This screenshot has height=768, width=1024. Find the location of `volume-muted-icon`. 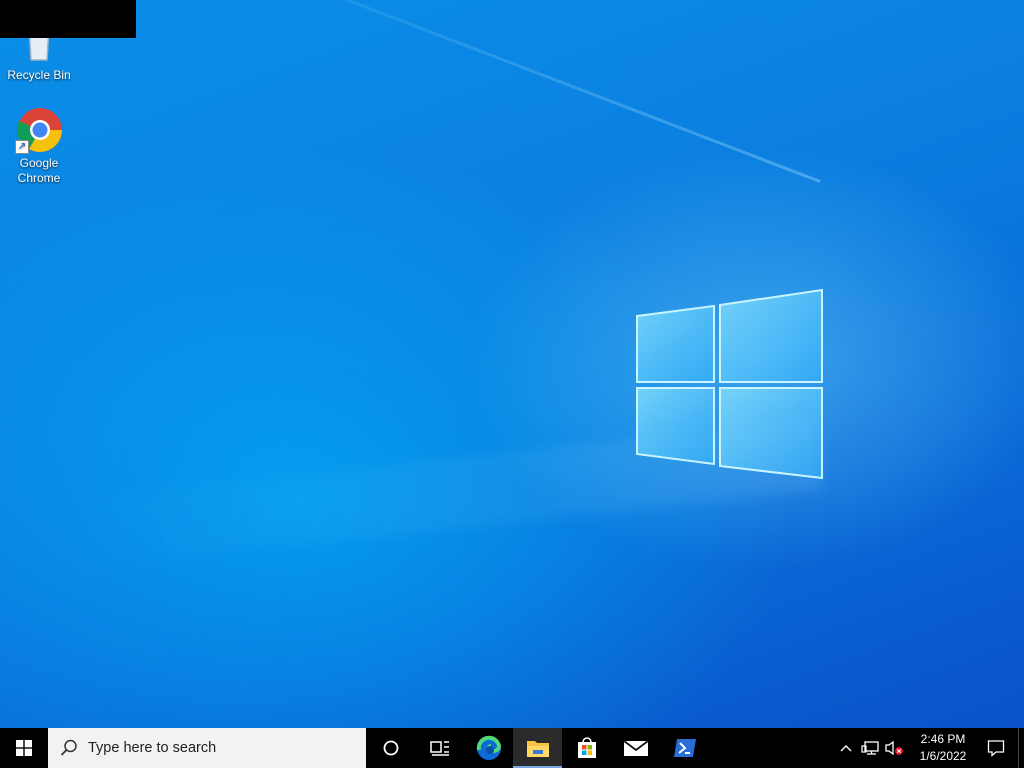

volume-muted-icon is located at coordinates (894, 748).